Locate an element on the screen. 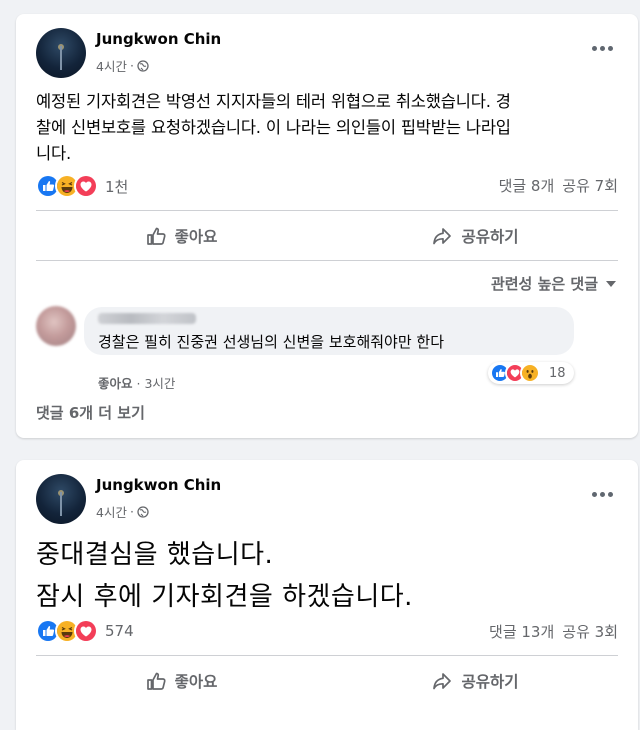  post-stats: 댓글 13개 공유 3회 is located at coordinates (553, 631).